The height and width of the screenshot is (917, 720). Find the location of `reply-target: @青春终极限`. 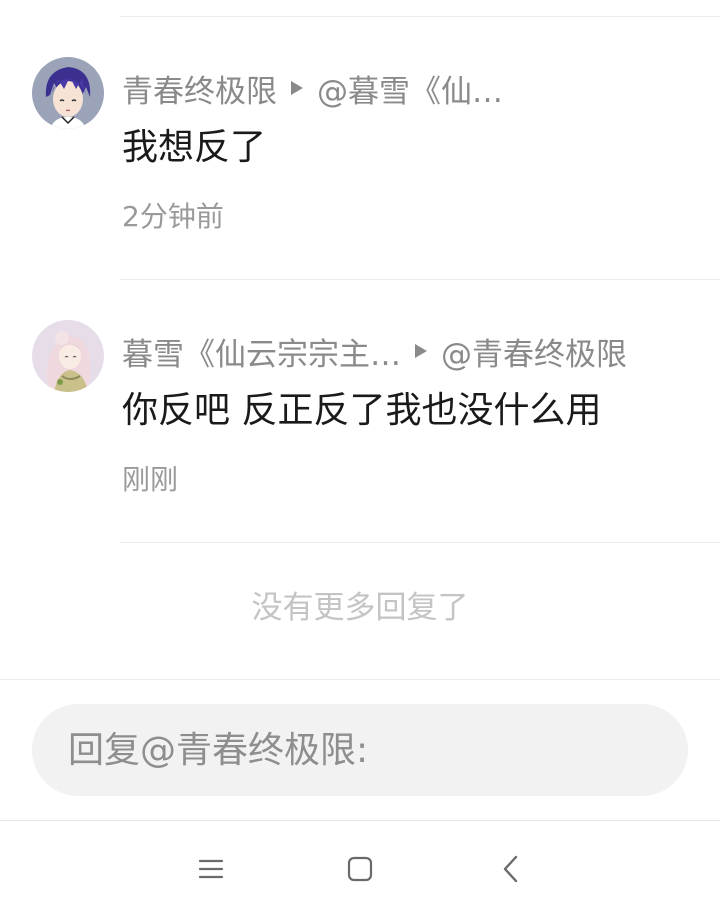

reply-target: @青春终极限 is located at coordinates (534, 351).